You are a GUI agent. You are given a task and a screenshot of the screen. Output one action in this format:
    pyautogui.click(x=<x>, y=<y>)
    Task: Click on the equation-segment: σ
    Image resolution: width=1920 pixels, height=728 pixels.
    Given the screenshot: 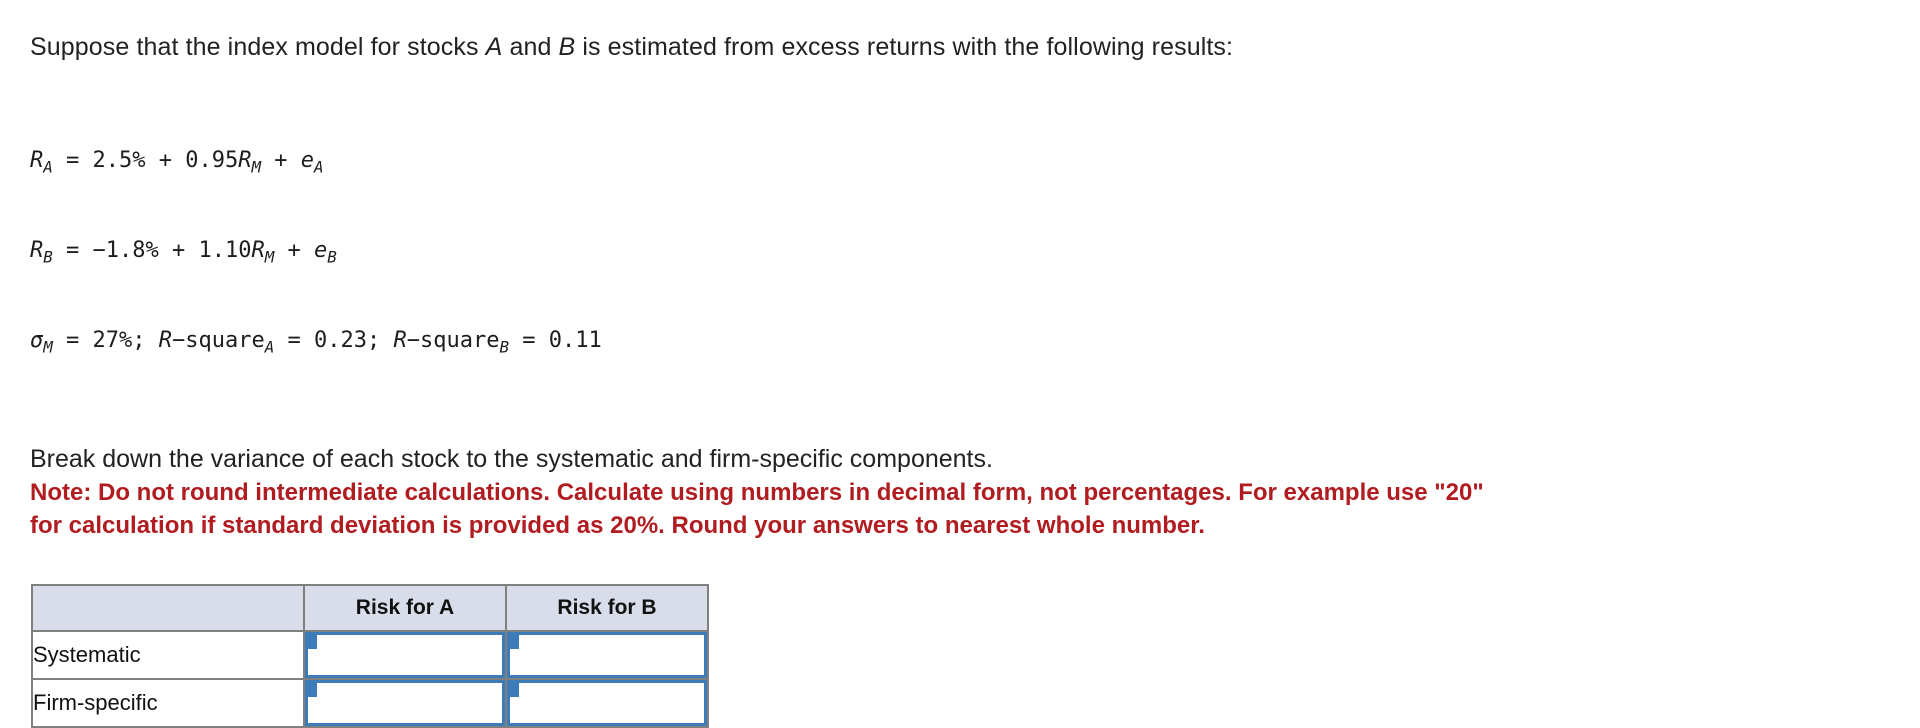 What is the action you would take?
    pyautogui.click(x=37, y=340)
    